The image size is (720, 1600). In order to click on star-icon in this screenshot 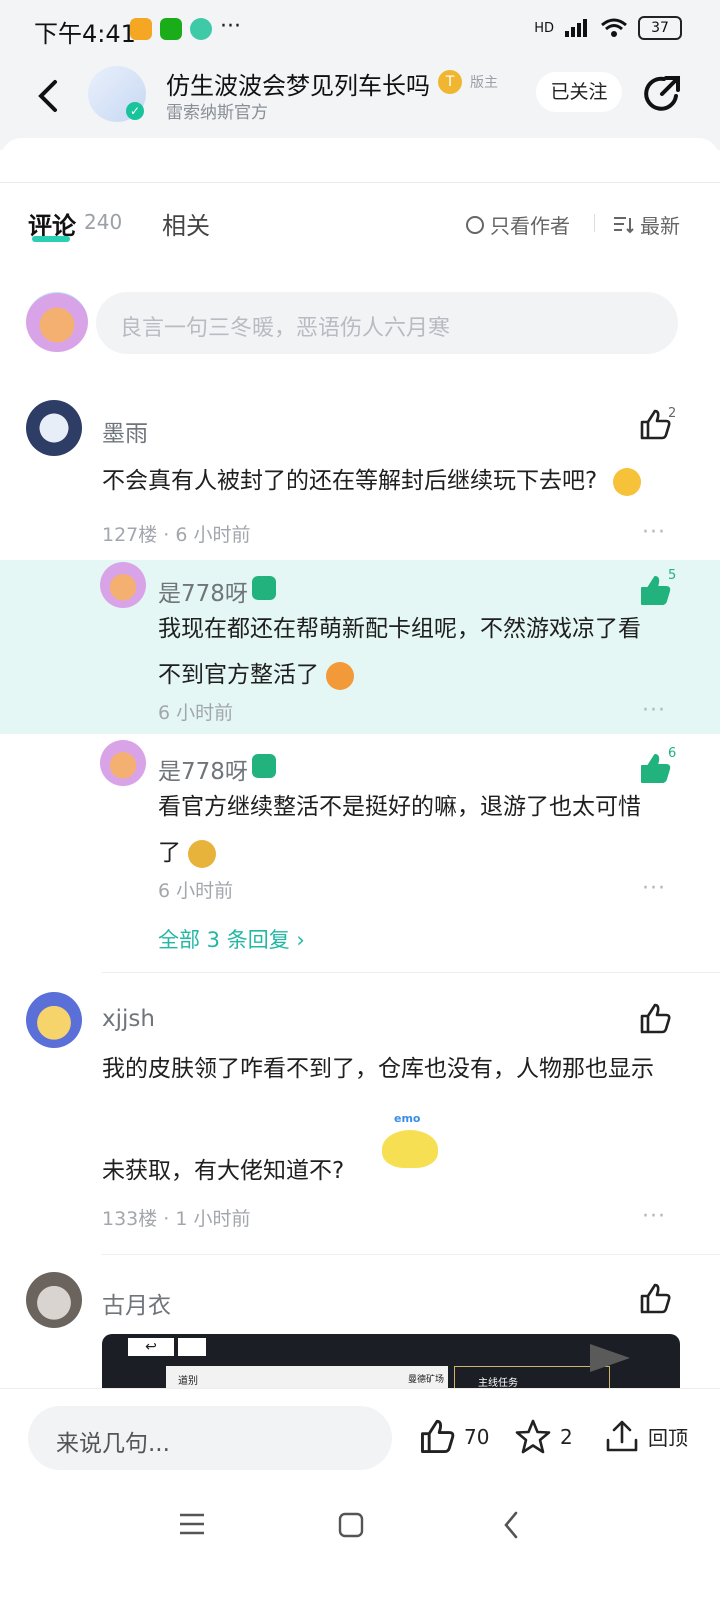, I will do `click(533, 1436)`.